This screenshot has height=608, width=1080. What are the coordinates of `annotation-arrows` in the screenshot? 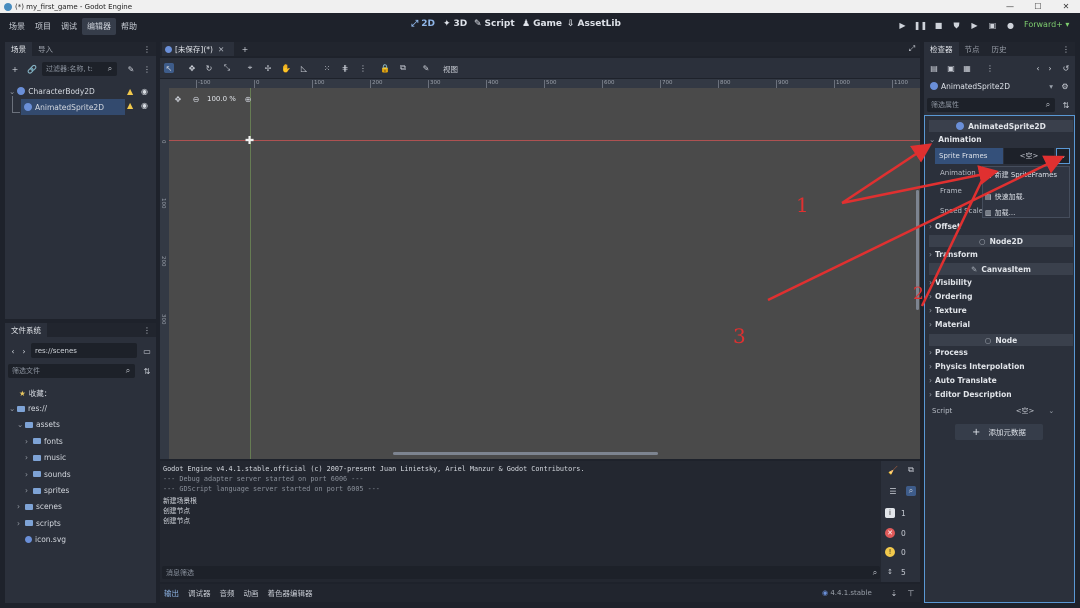 It's located at (916, 225).